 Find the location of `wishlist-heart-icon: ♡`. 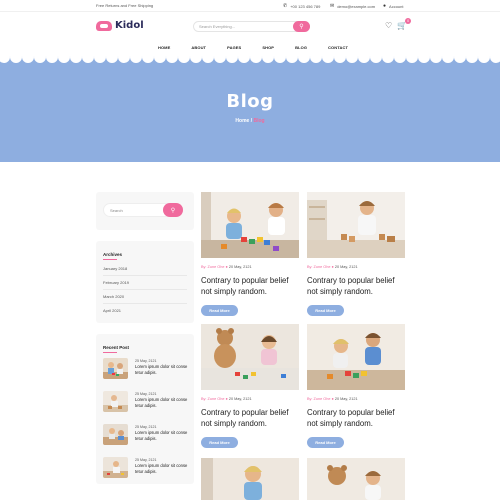

wishlist-heart-icon: ♡ is located at coordinates (388, 25).